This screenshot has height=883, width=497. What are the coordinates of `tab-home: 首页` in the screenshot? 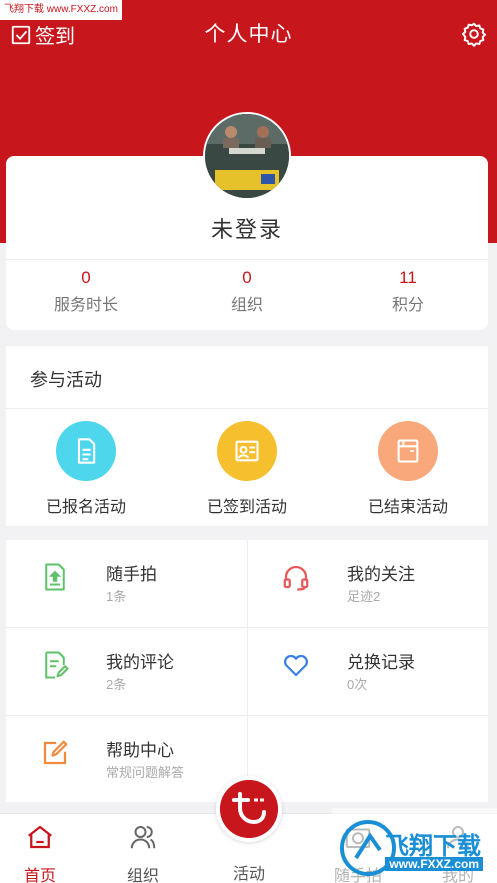 It's located at (40, 852).